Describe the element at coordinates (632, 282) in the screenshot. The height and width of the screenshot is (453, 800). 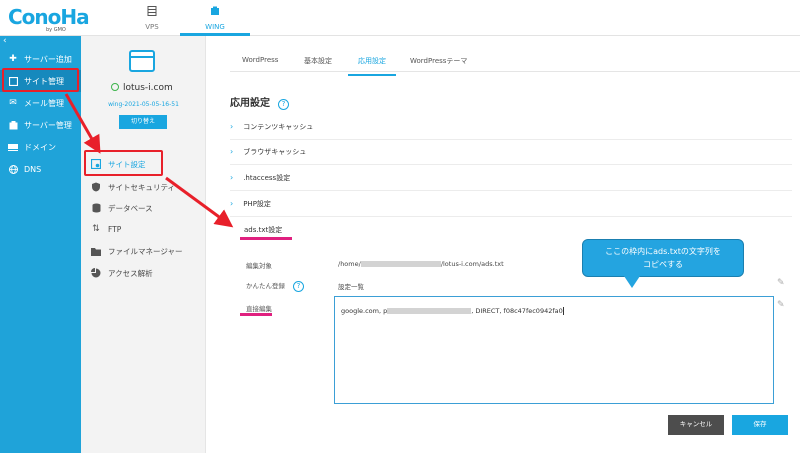
I see `callout-tail` at that location.